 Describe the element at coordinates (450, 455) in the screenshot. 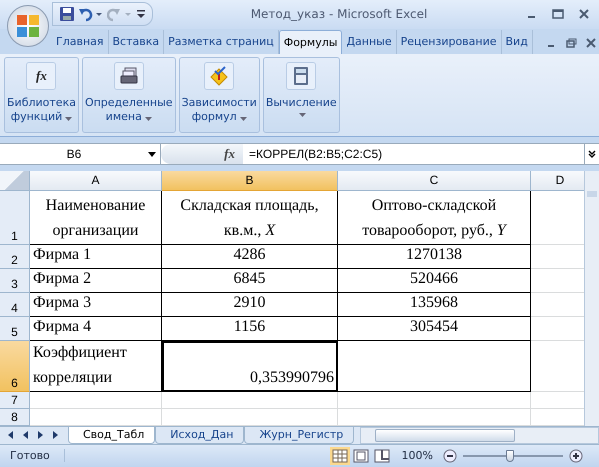

I see `zoom-out-icon` at that location.